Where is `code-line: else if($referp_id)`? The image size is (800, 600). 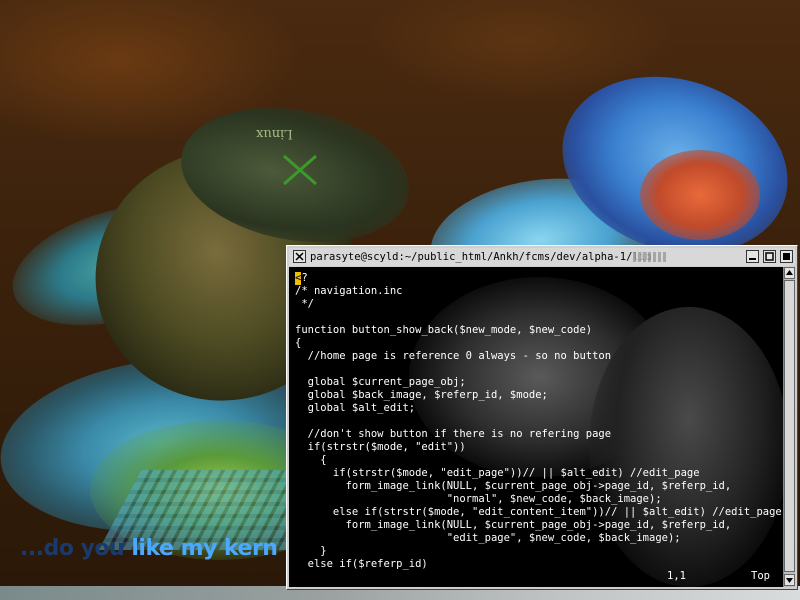
code-line: else if($referp_id) is located at coordinates (361, 564).